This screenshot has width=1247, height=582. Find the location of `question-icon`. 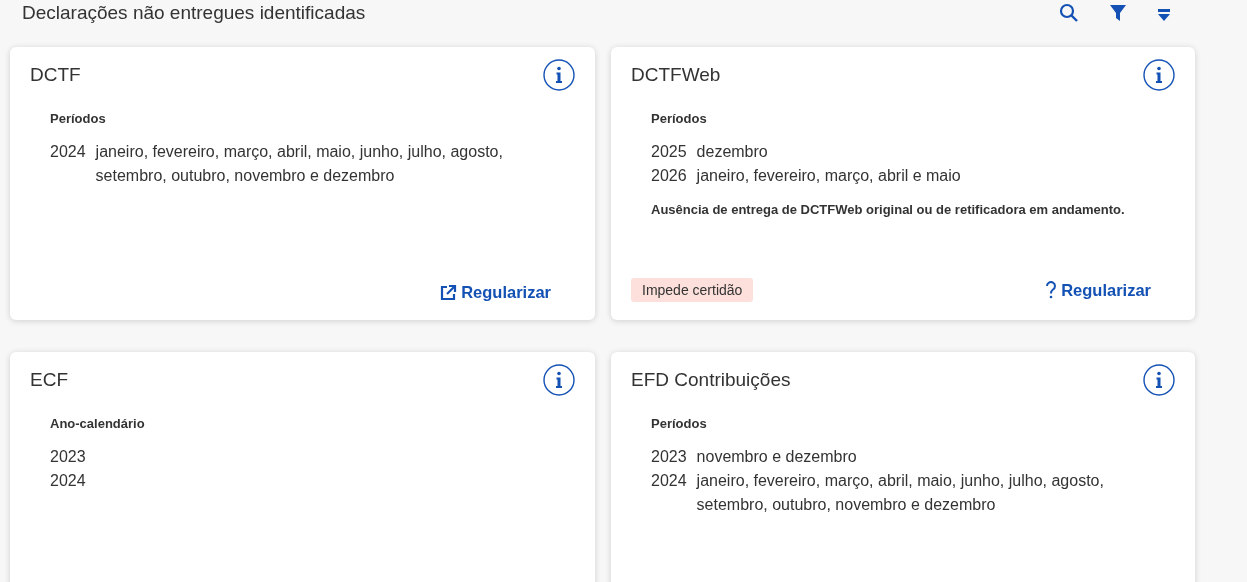

question-icon is located at coordinates (1051, 290).